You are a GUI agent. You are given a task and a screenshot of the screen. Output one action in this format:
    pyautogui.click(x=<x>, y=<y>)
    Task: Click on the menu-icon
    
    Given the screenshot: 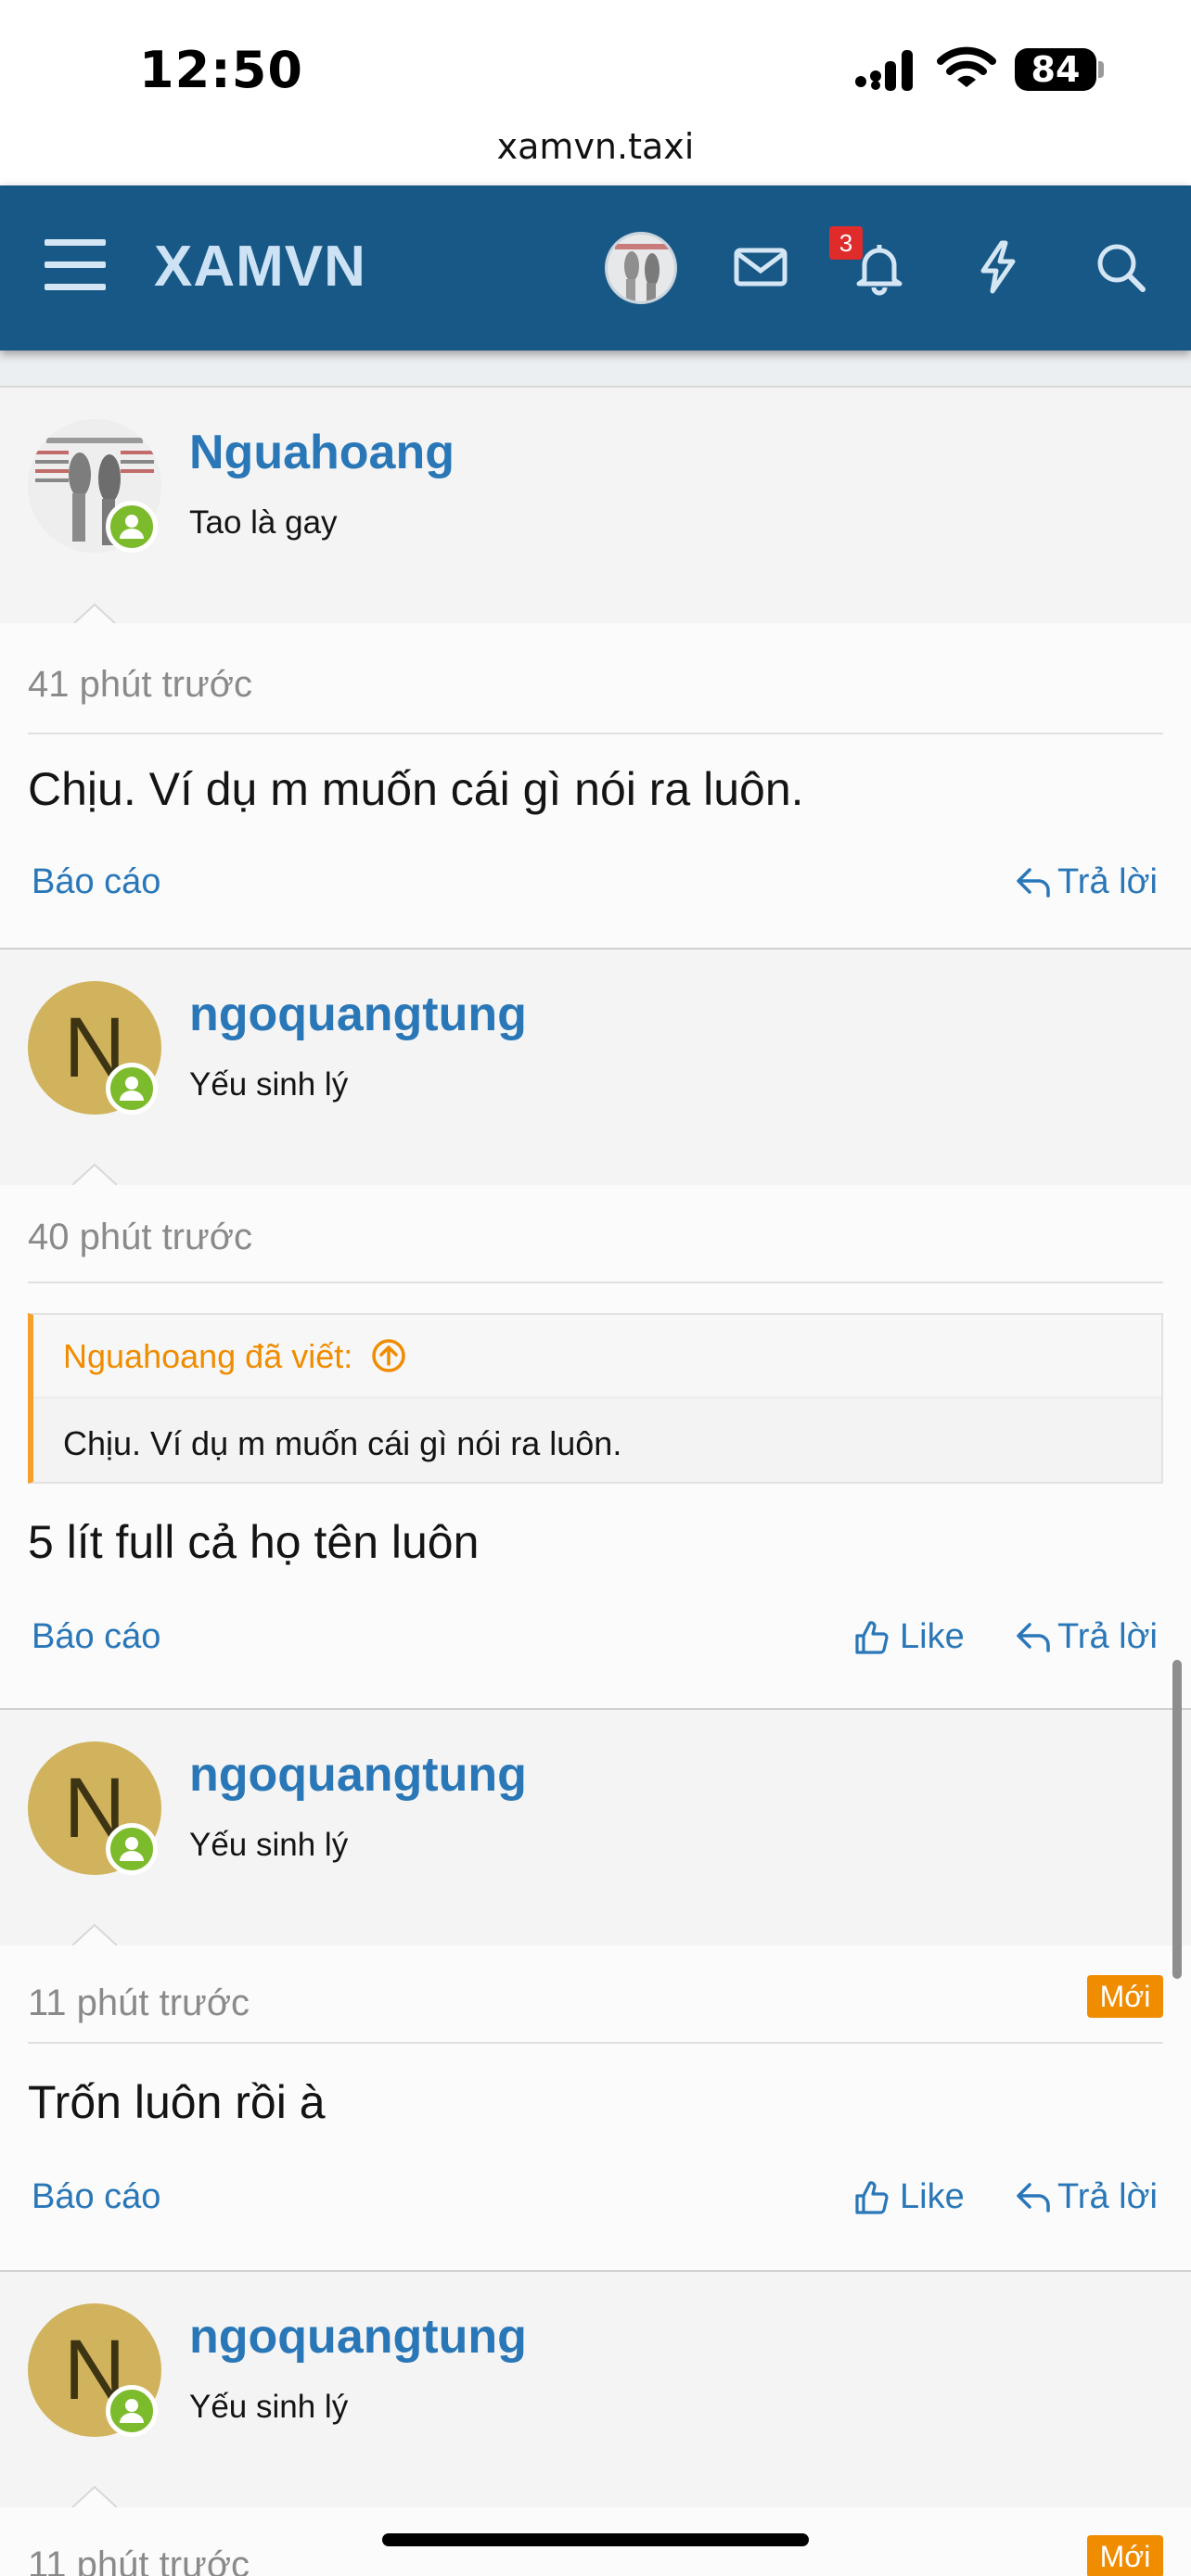 What is the action you would take?
    pyautogui.click(x=76, y=266)
    